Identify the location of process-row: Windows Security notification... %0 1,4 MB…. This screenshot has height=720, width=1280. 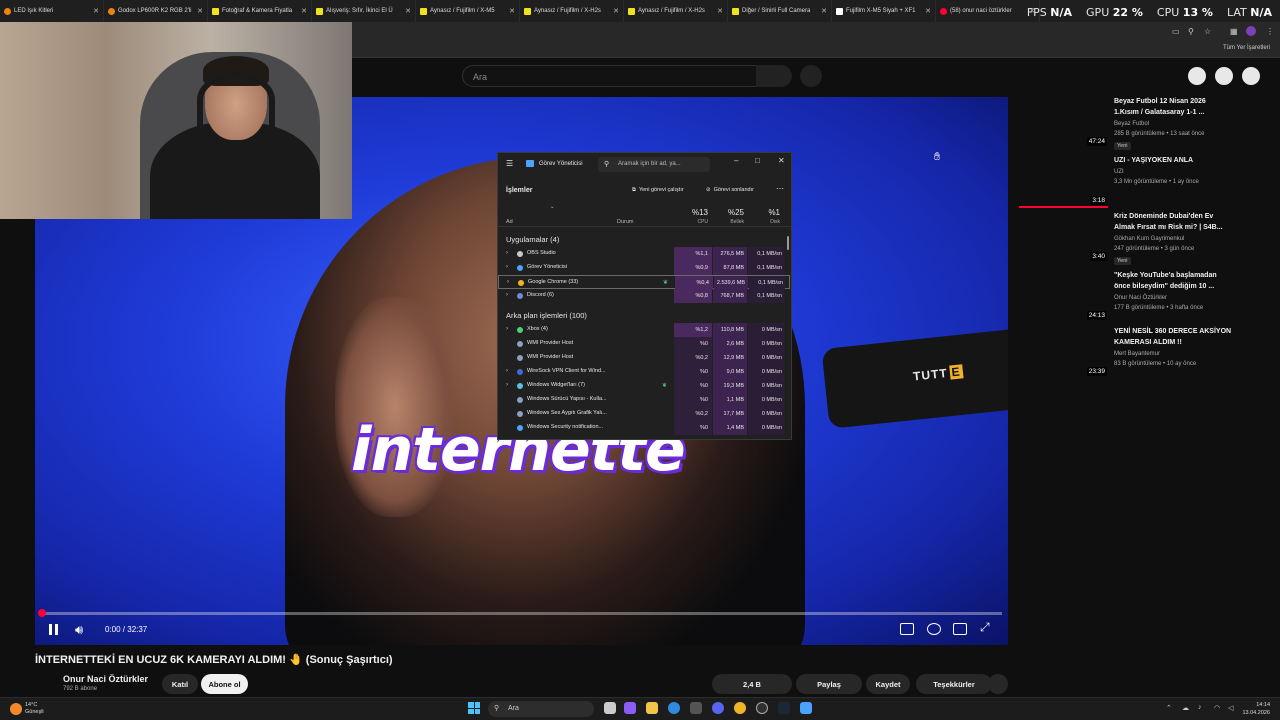
(644, 428).